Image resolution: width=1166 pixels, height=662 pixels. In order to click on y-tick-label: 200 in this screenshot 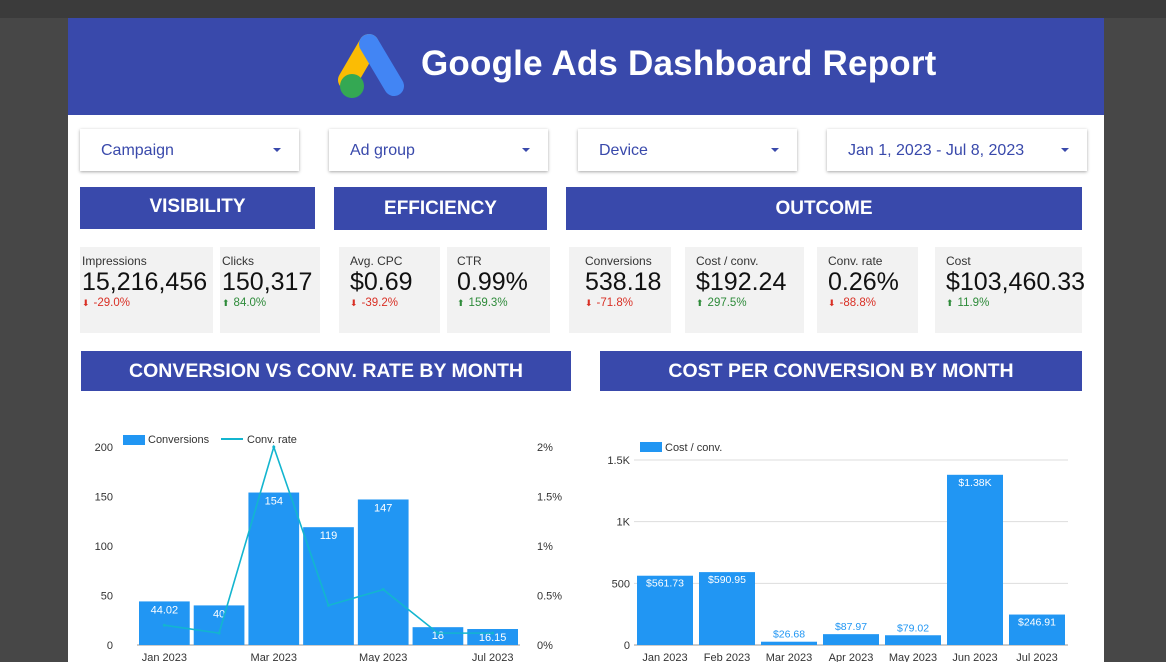, I will do `click(104, 448)`.